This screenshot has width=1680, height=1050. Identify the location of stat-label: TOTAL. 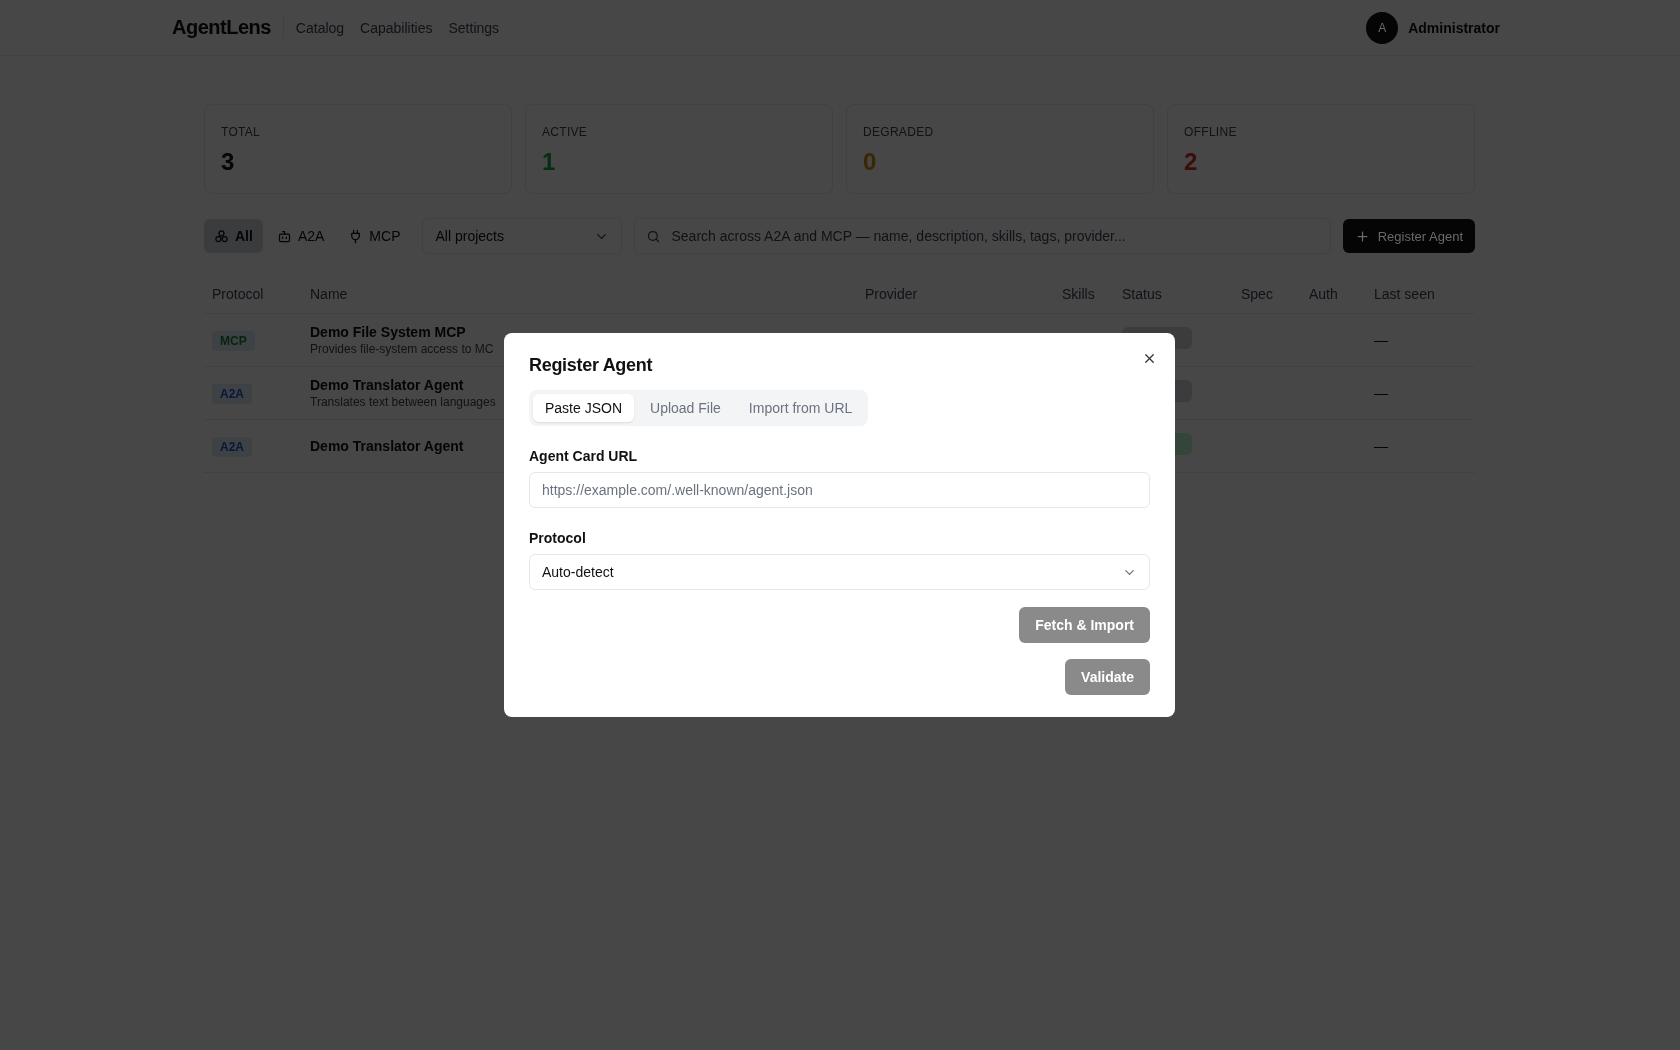
(241, 132).